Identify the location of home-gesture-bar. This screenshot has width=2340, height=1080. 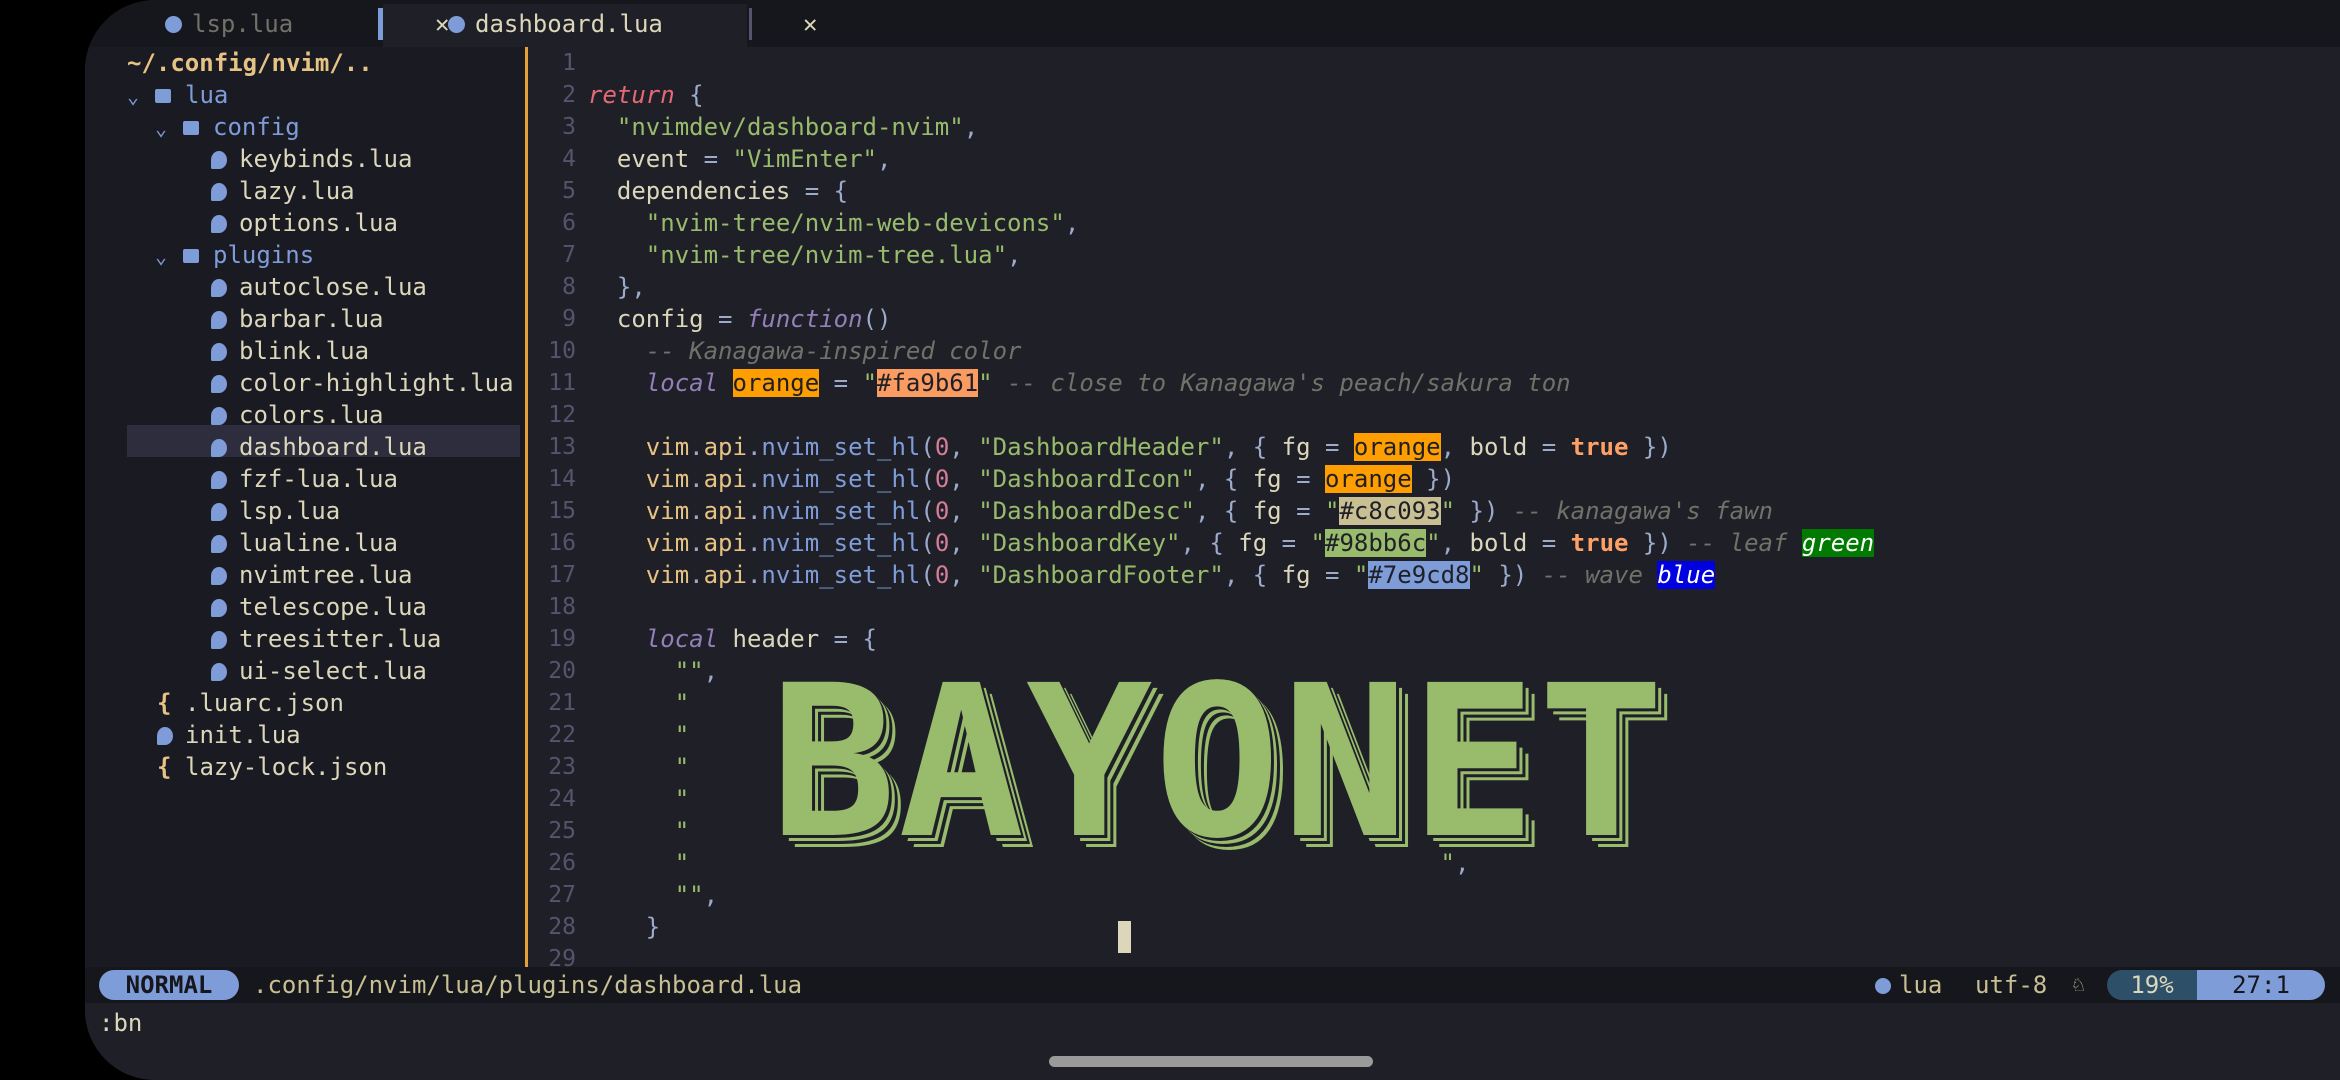
(1211, 1061).